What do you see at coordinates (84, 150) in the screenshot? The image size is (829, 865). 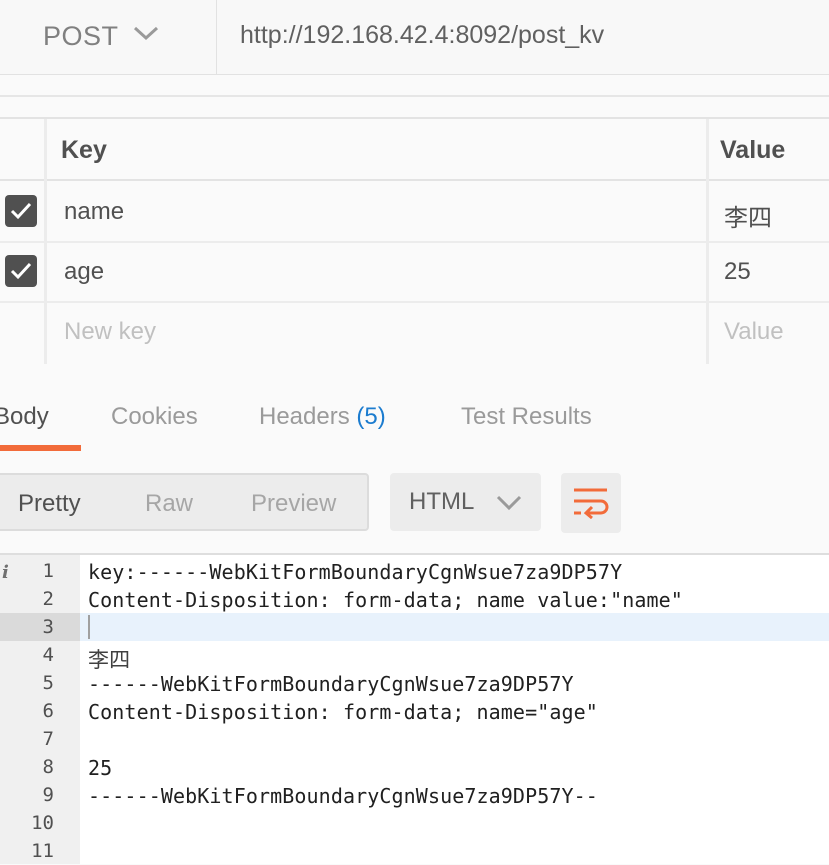 I see `column-header-key: Key` at bounding box center [84, 150].